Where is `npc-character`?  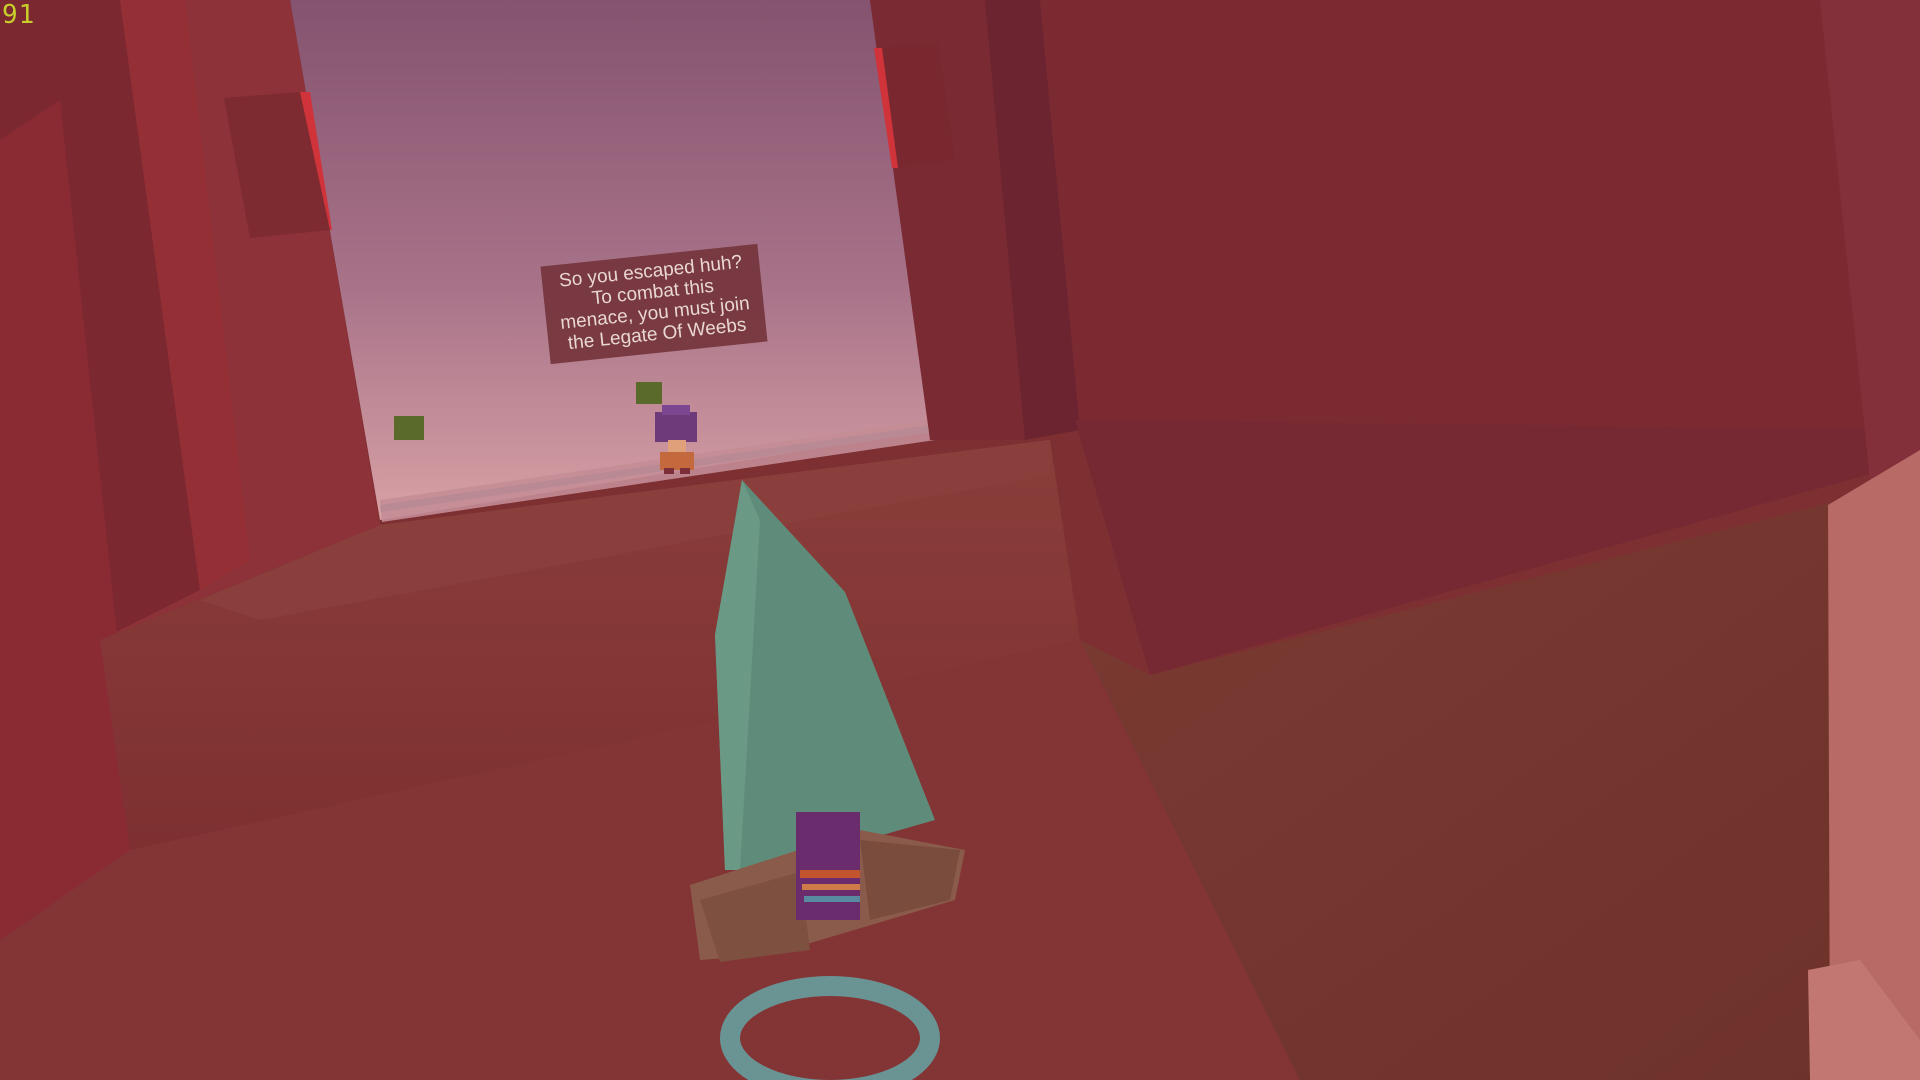
npc-character is located at coordinates (676, 439).